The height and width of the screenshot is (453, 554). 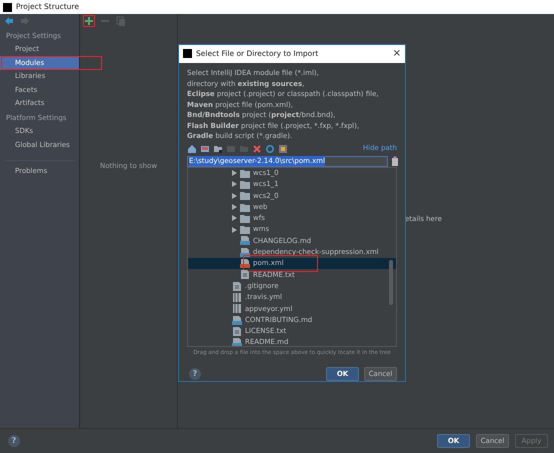 I want to click on desktop-icon, so click(x=204, y=148).